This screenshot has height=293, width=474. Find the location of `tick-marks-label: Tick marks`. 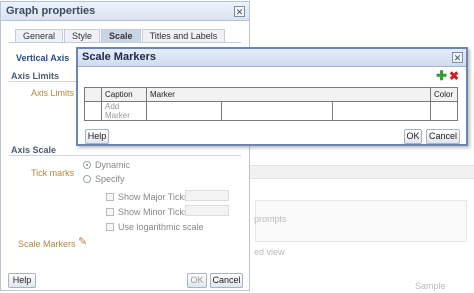

tick-marks-label: Tick marks is located at coordinates (53, 173).